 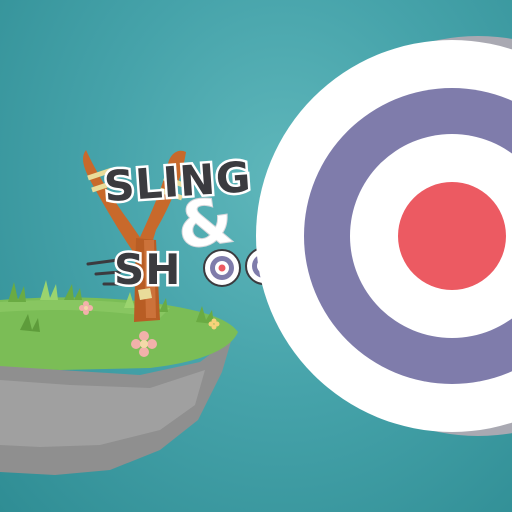 What do you see at coordinates (147, 269) in the screenshot?
I see `logo-line2-start: SH` at bounding box center [147, 269].